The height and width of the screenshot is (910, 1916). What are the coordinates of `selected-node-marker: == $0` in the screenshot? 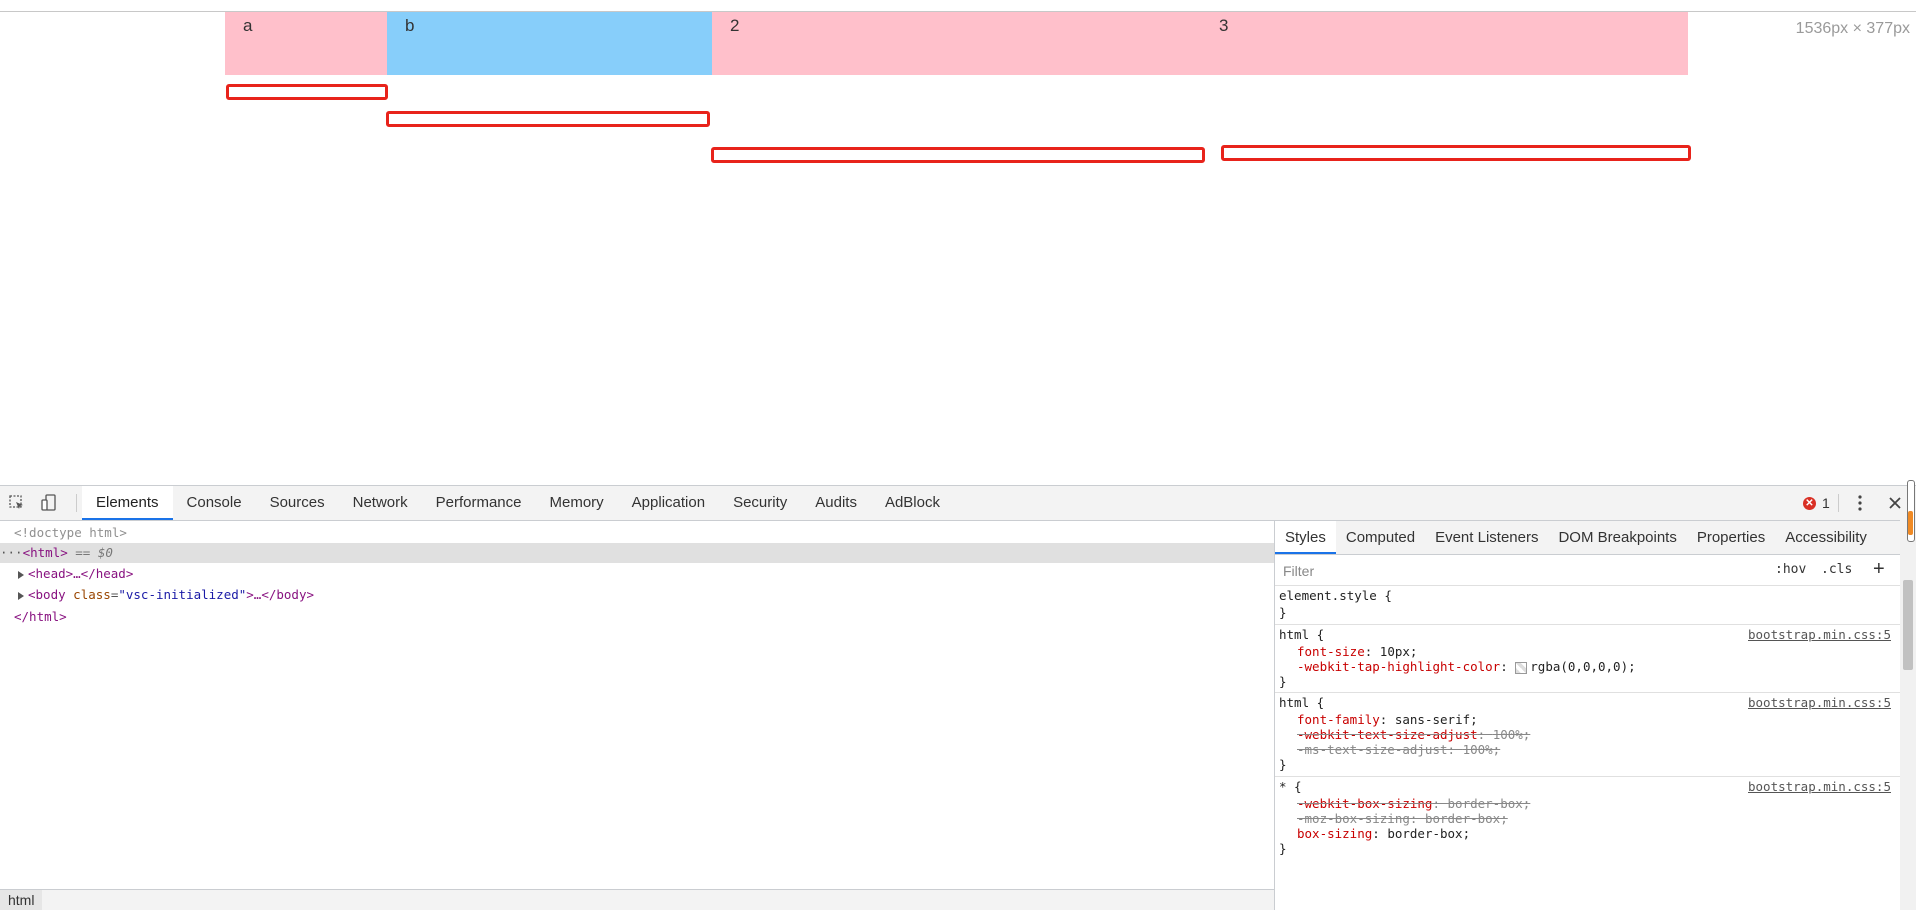 It's located at (94, 552).